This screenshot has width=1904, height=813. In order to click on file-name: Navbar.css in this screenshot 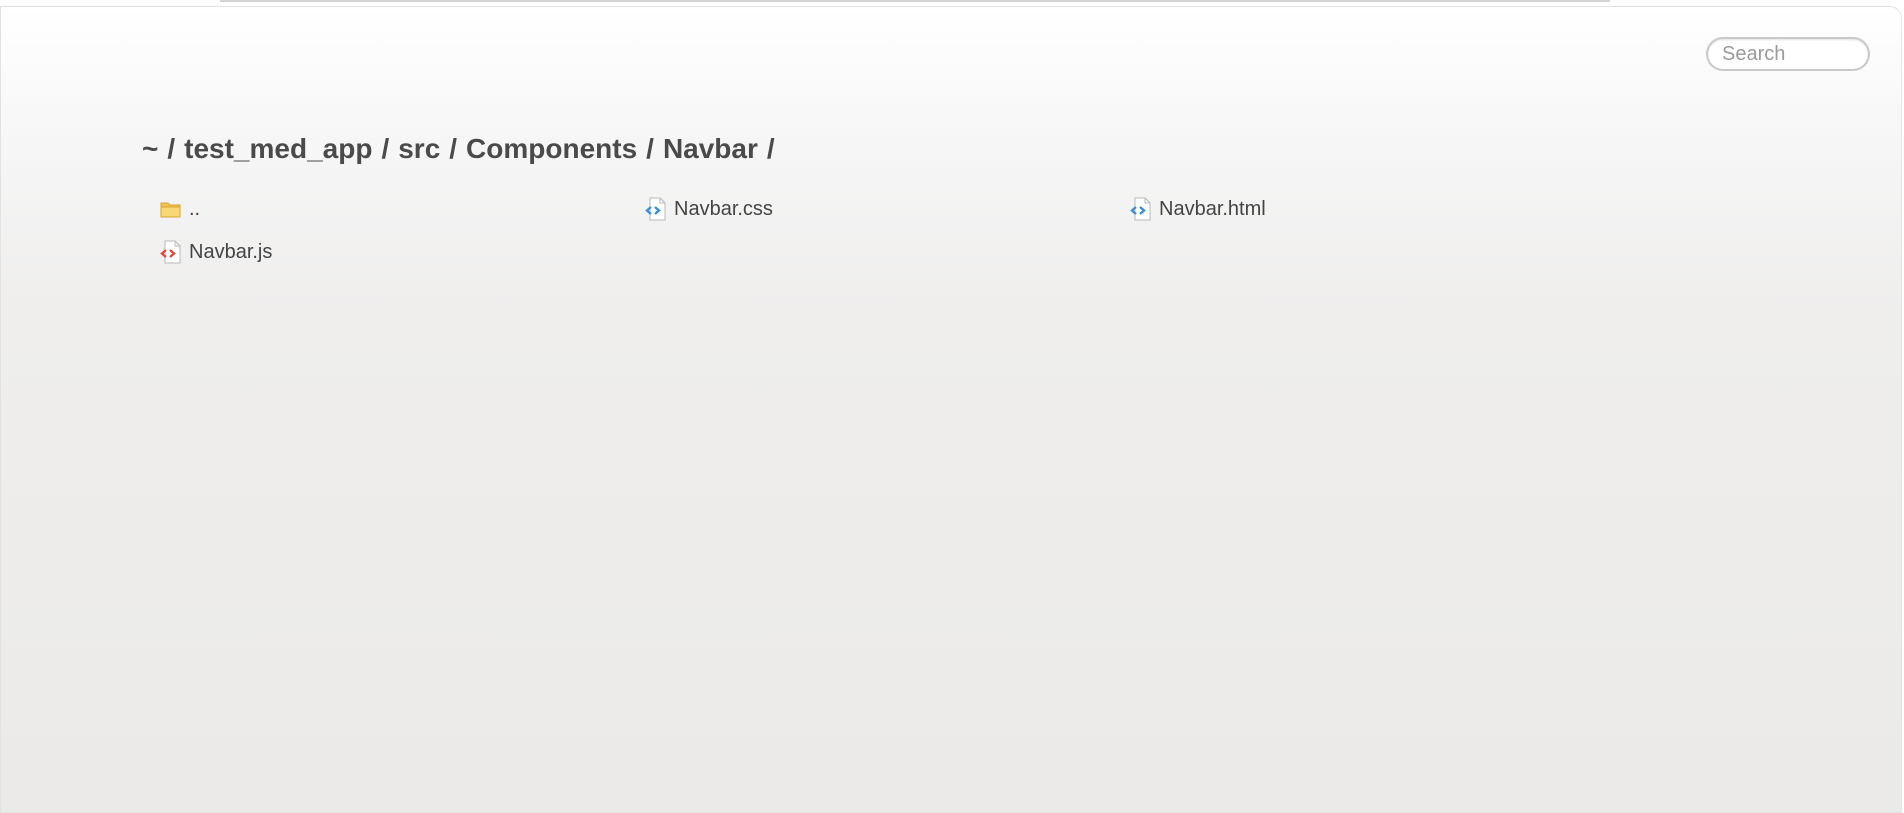, I will do `click(723, 208)`.